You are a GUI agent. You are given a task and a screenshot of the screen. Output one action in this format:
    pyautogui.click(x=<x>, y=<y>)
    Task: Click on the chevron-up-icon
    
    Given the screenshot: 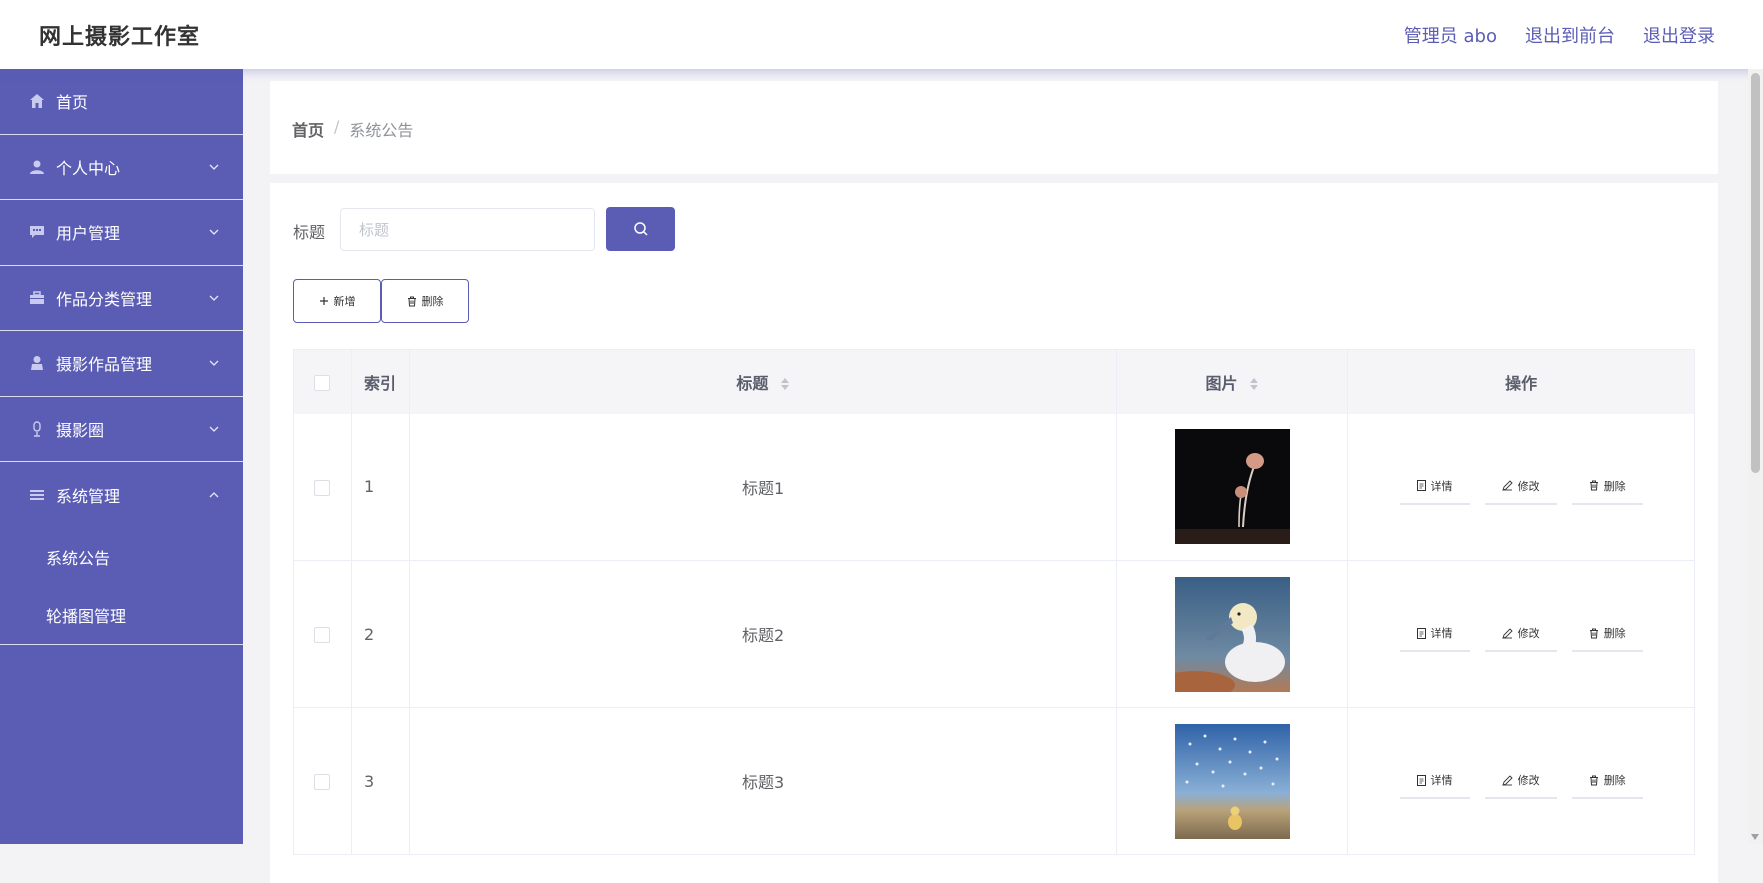 What is the action you would take?
    pyautogui.click(x=214, y=494)
    